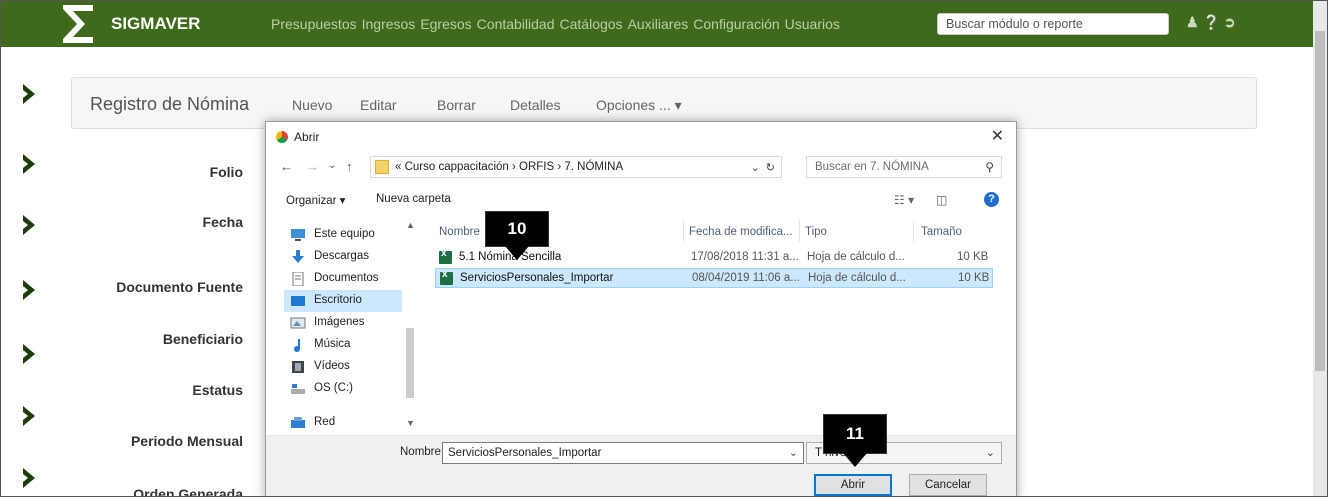 This screenshot has height=497, width=1328. I want to click on edit-button: Editar, so click(378, 105).